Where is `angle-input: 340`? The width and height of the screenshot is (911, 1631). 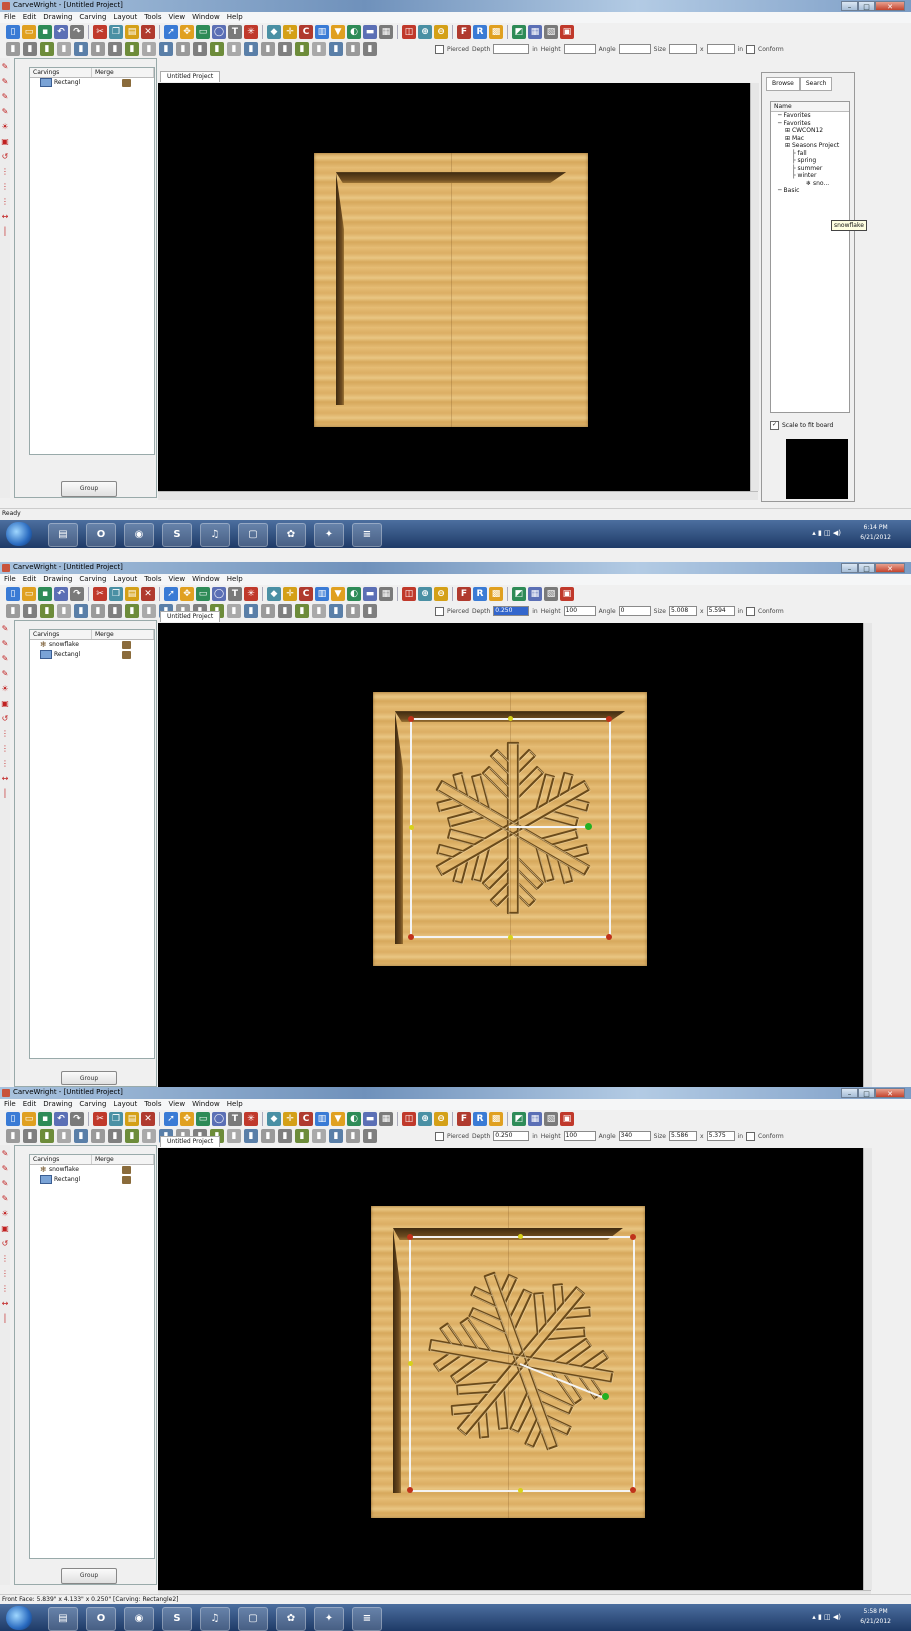
angle-input: 340 is located at coordinates (634, 1136).